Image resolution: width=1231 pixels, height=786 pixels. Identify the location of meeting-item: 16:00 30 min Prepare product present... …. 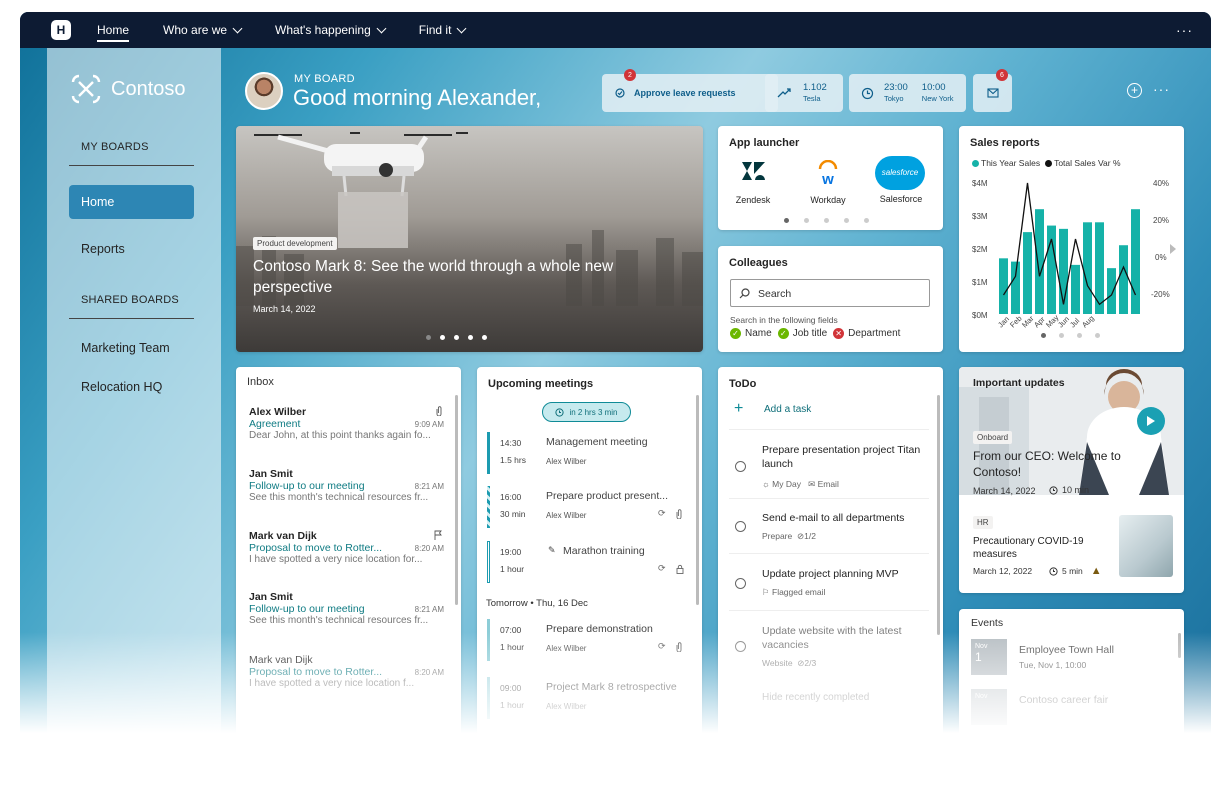
(589, 507).